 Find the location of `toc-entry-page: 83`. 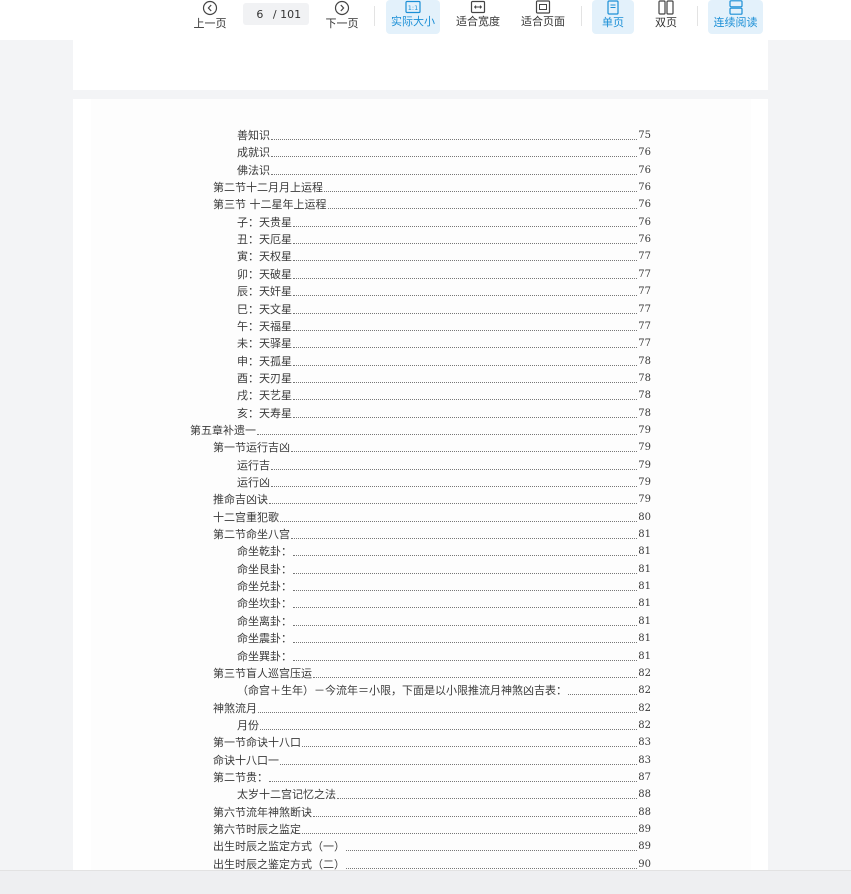

toc-entry-page: 83 is located at coordinates (644, 760).